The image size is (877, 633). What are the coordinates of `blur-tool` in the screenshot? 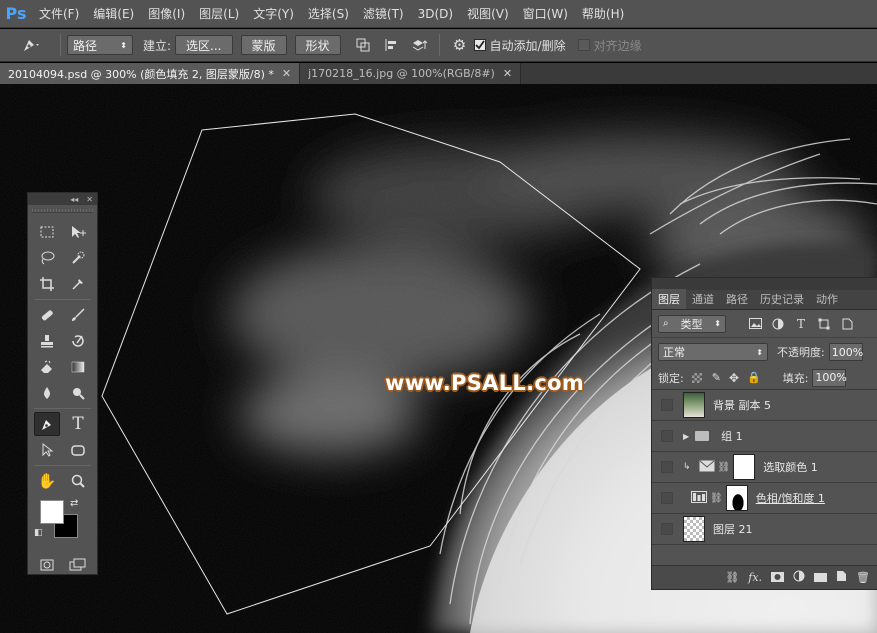 It's located at (47, 393).